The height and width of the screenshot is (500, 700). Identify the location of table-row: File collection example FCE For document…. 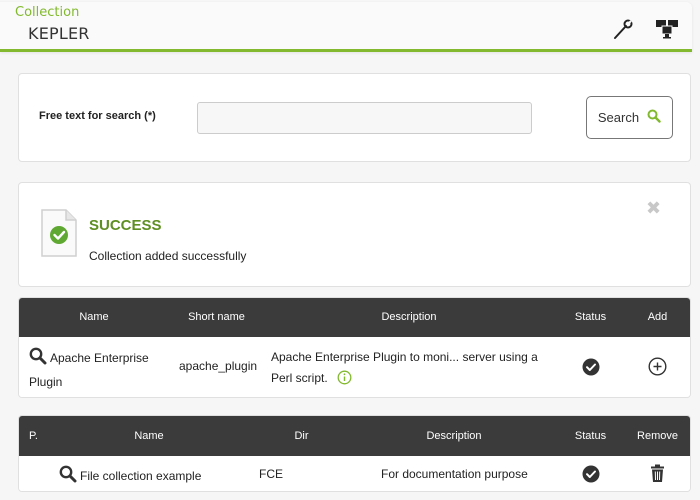
(354, 473).